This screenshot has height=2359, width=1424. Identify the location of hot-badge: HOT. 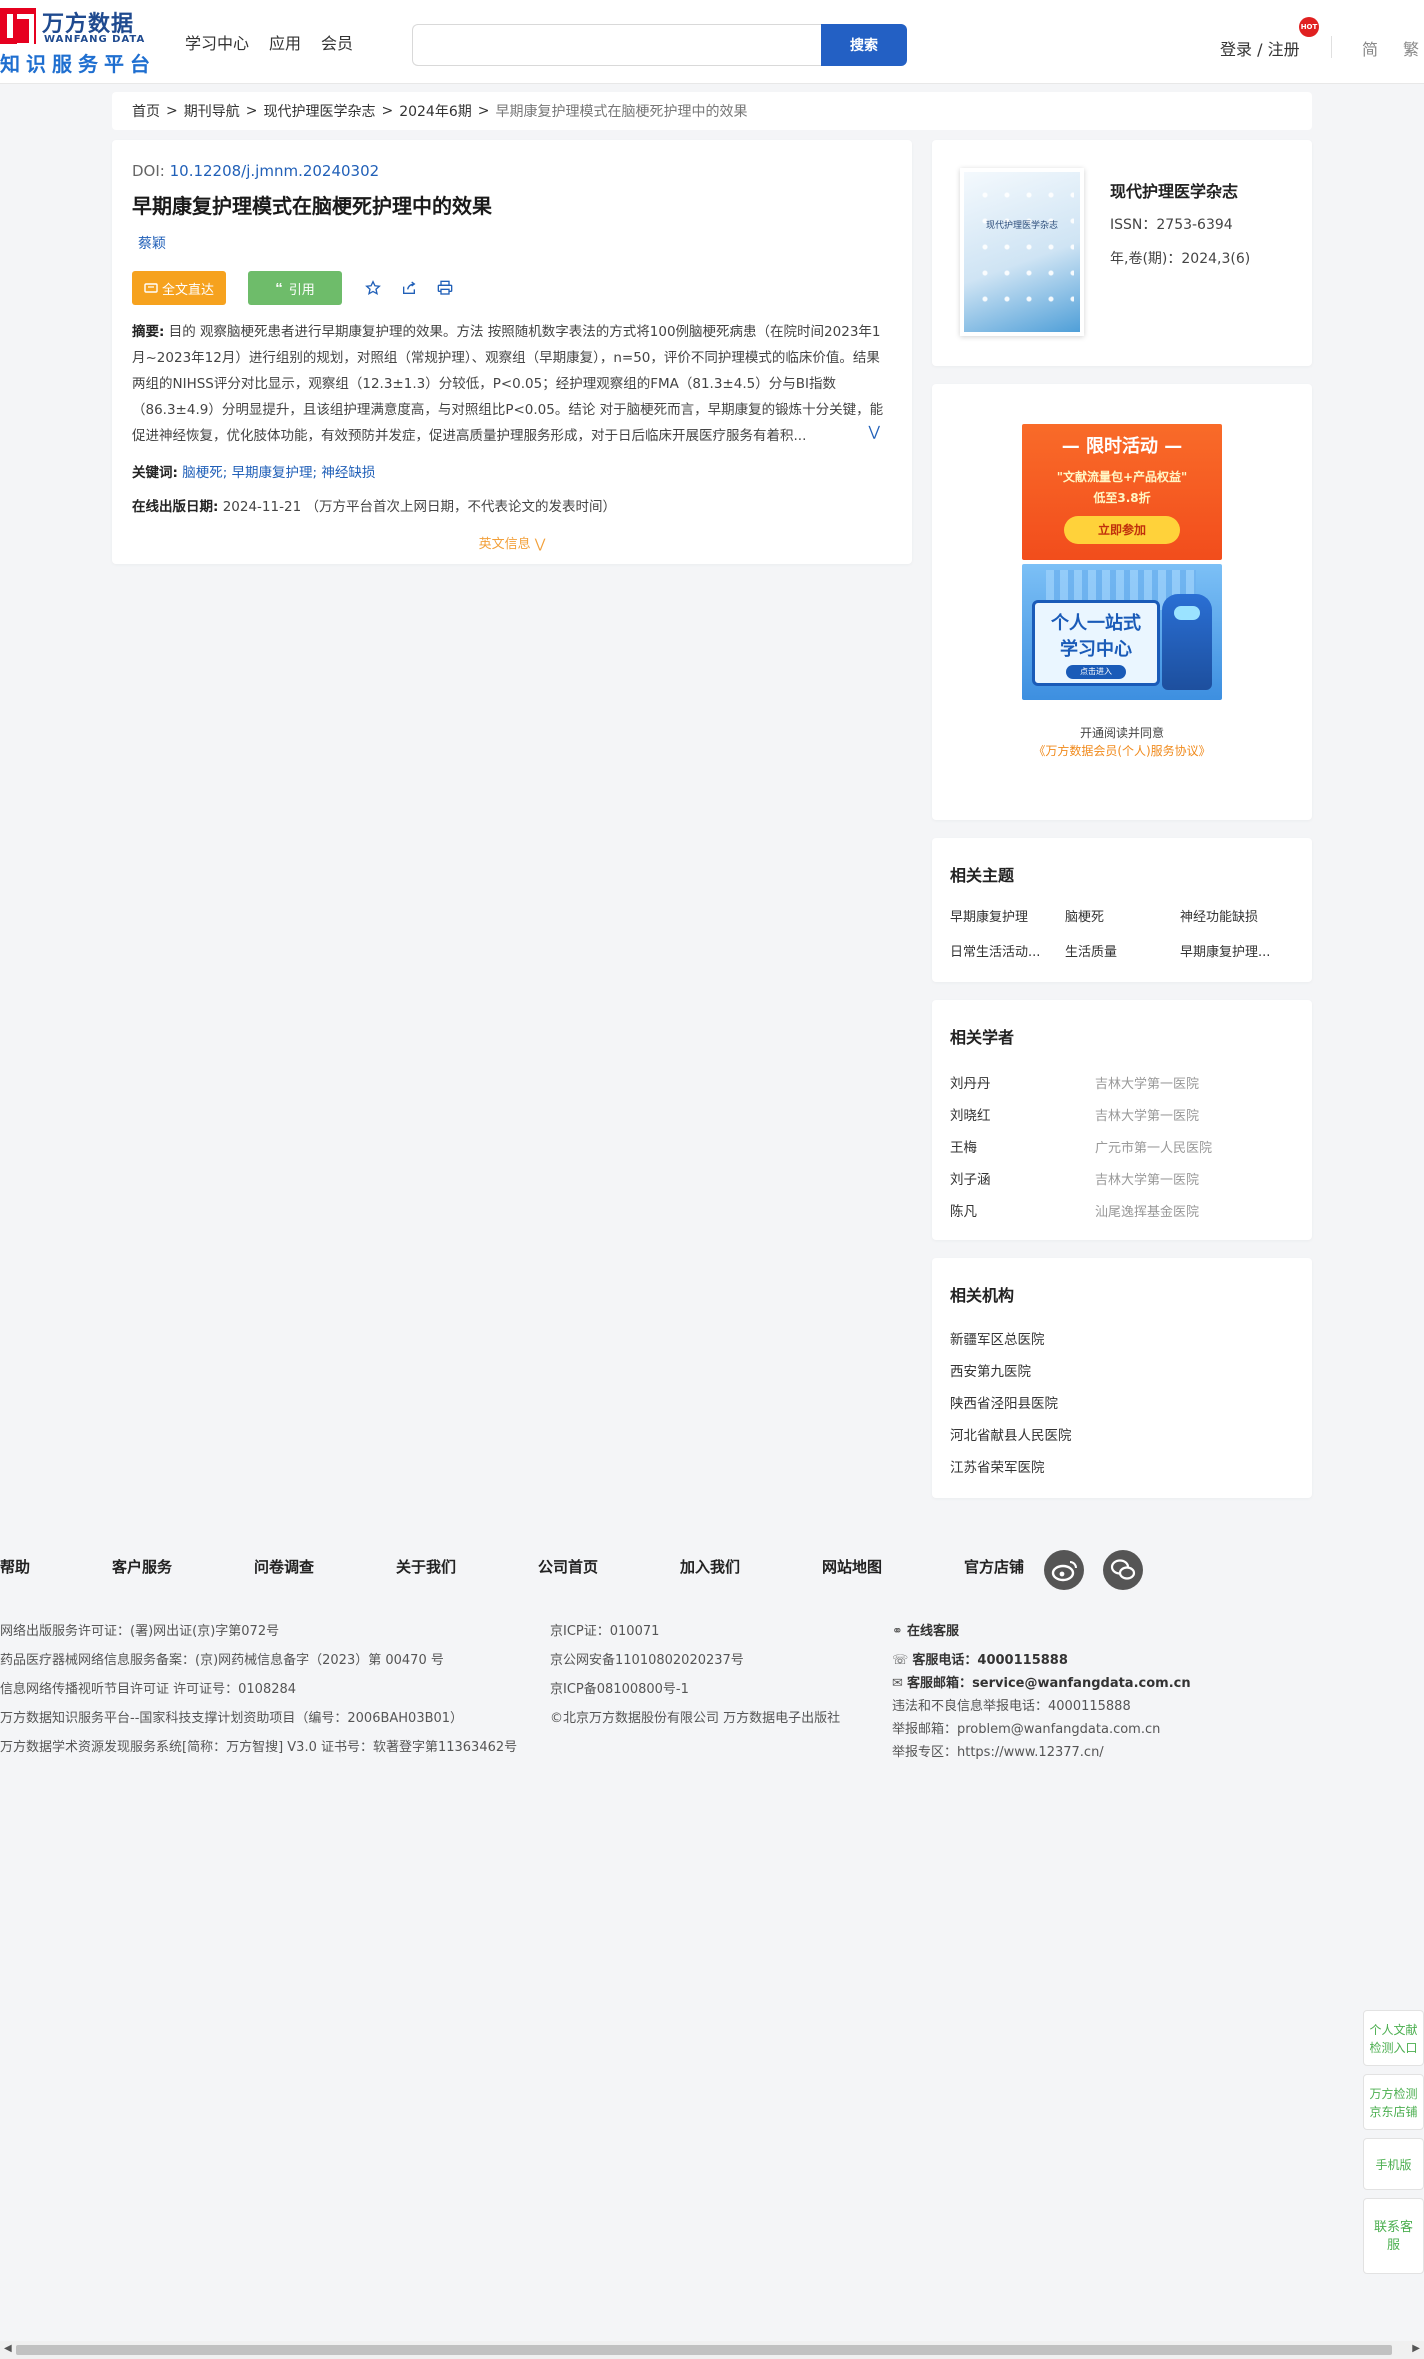
(1309, 27).